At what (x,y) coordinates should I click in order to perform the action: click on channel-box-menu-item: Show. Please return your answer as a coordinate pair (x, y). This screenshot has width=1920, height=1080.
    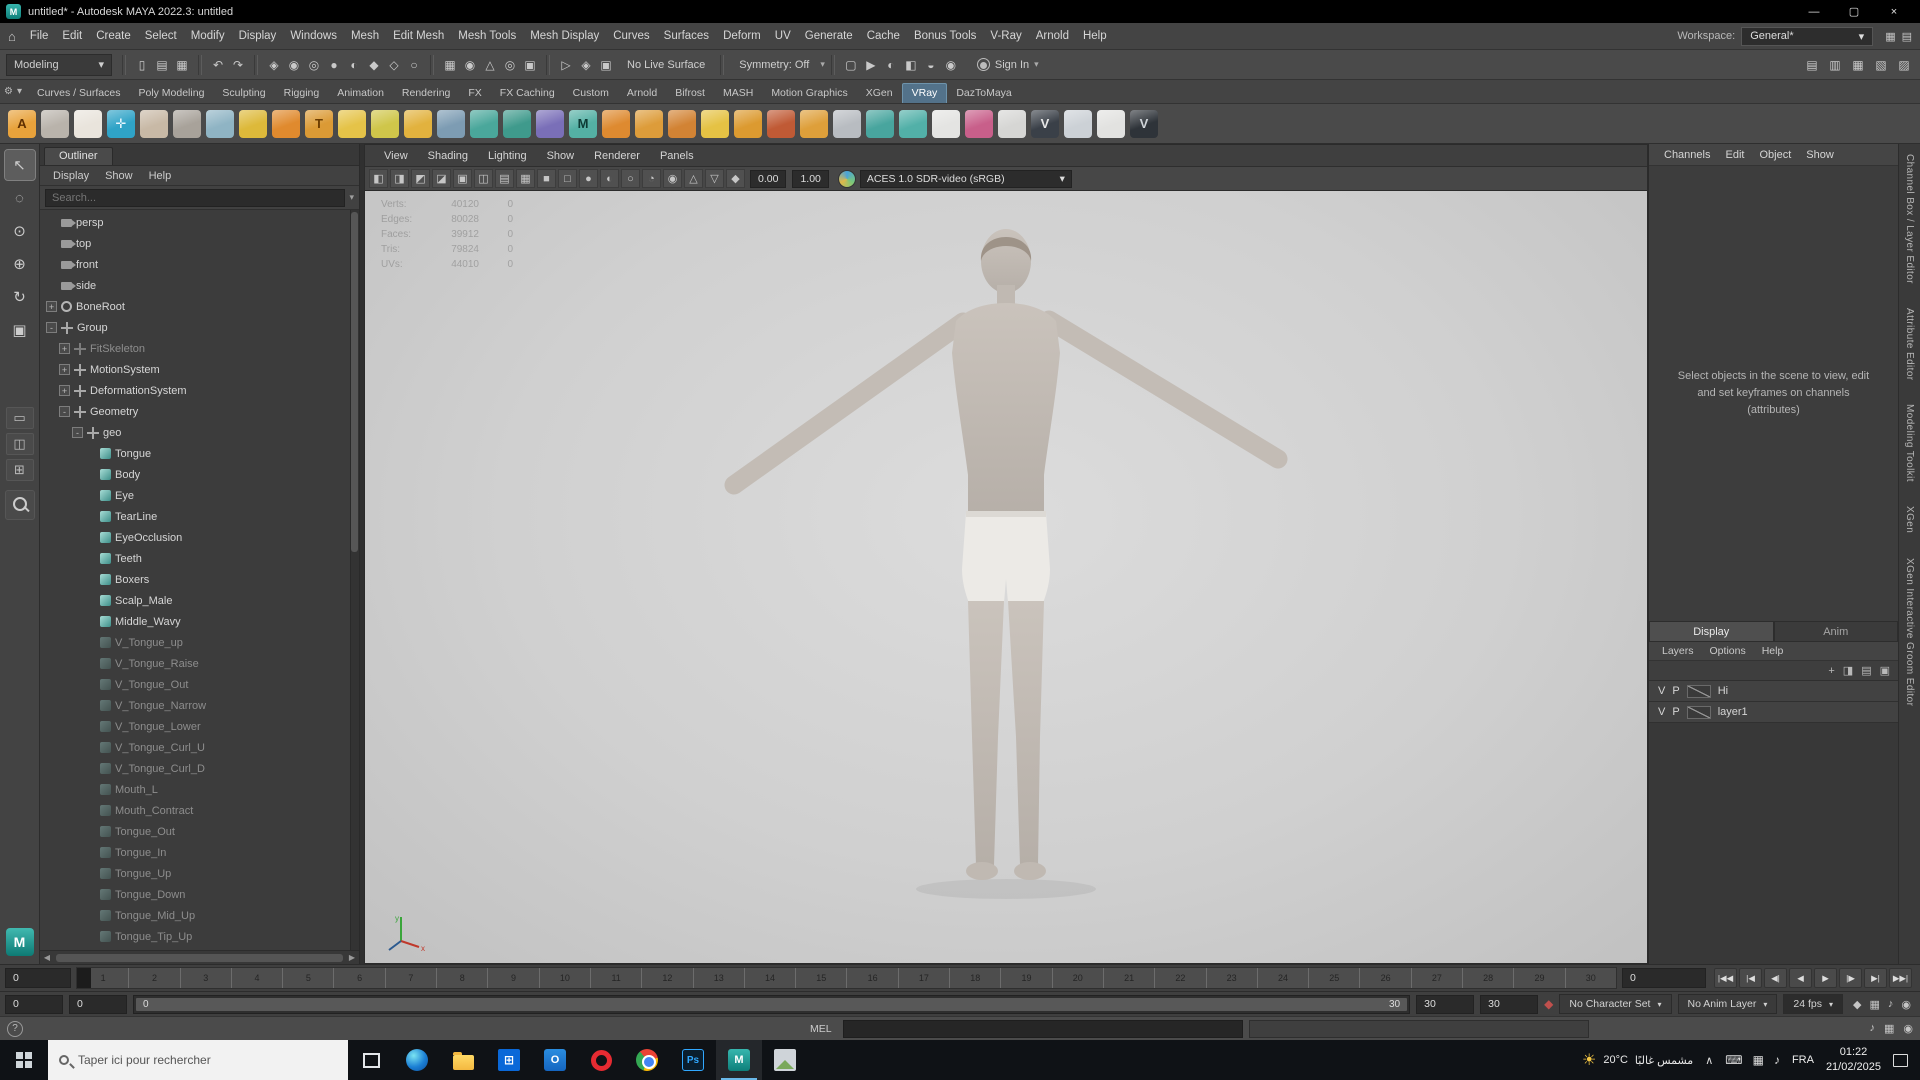
    Looking at the image, I should click on (1820, 155).